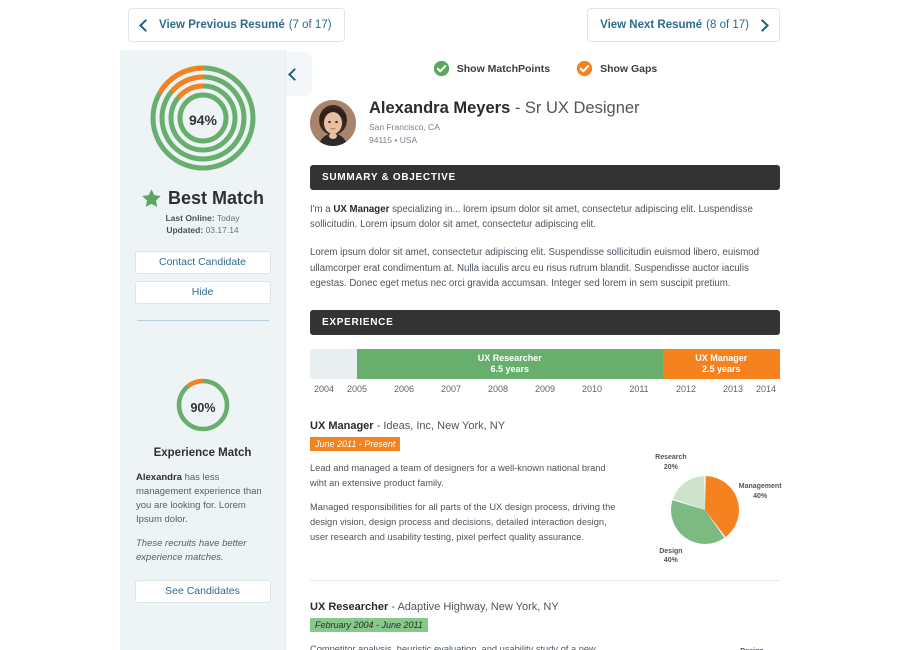 This screenshot has height=650, width=900. What do you see at coordinates (766, 389) in the screenshot?
I see `timeline-year-tick: 2014` at bounding box center [766, 389].